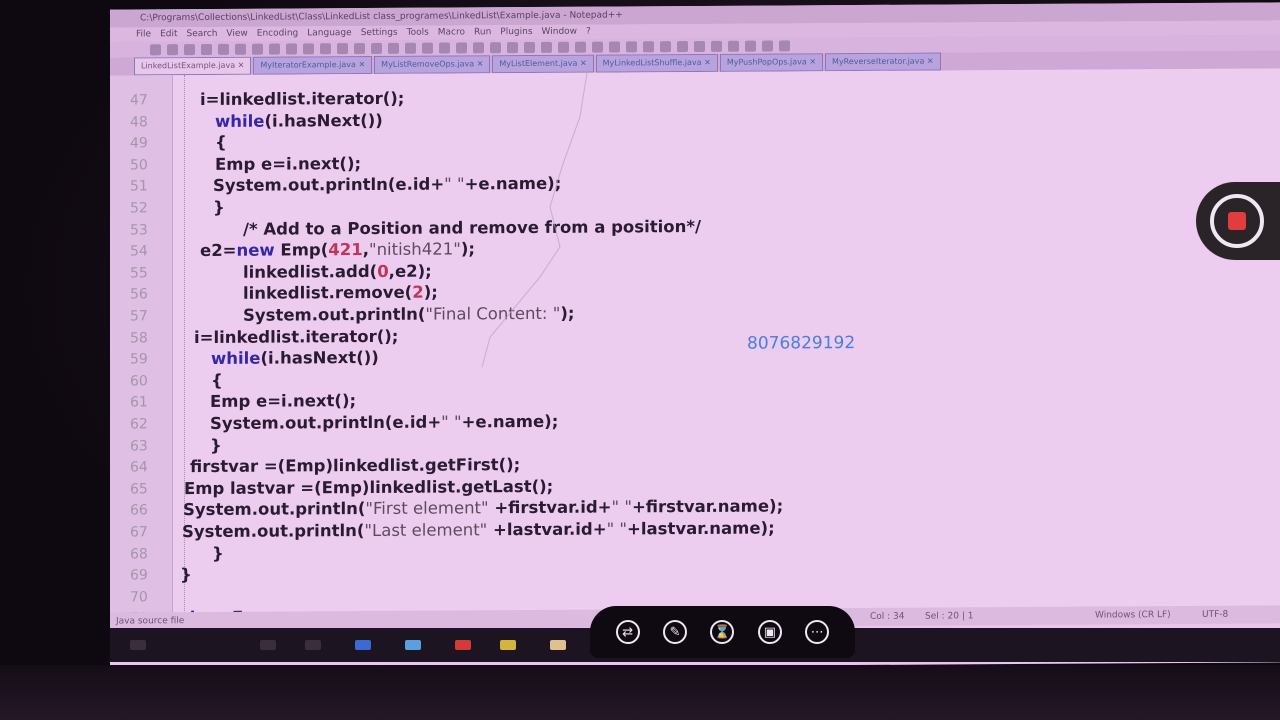 This screenshot has width=1280, height=720. Describe the element at coordinates (139, 446) in the screenshot. I see `line-number: 63` at that location.